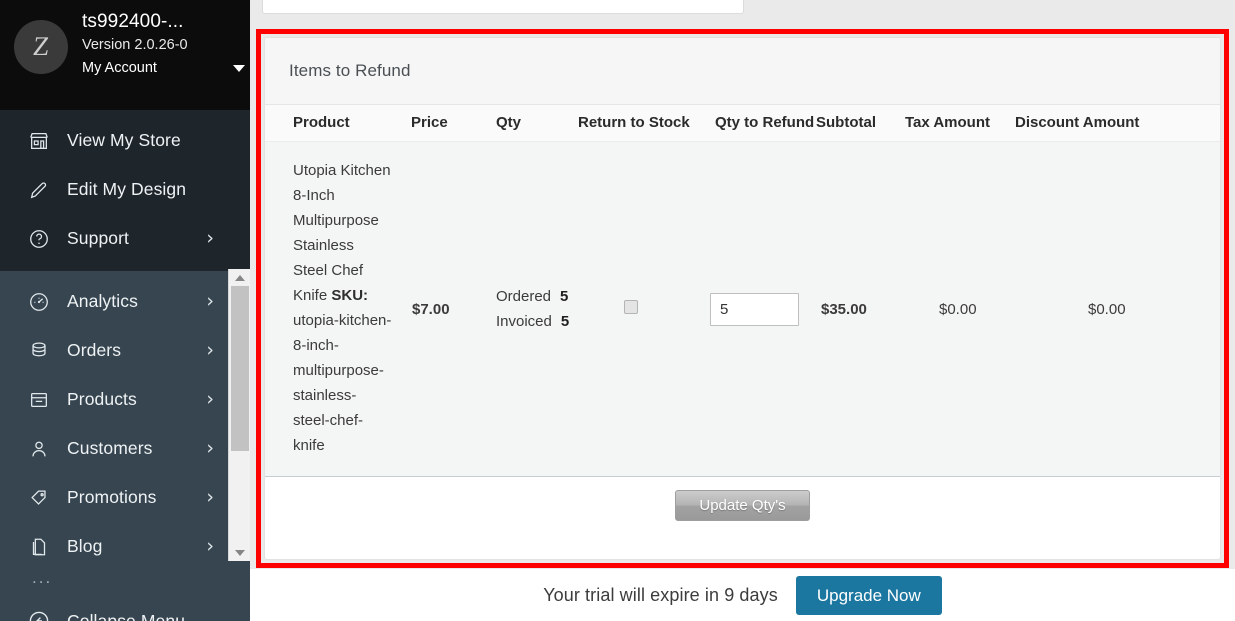  Describe the element at coordinates (564, 296) in the screenshot. I see `qty-ordered-value: 5` at that location.